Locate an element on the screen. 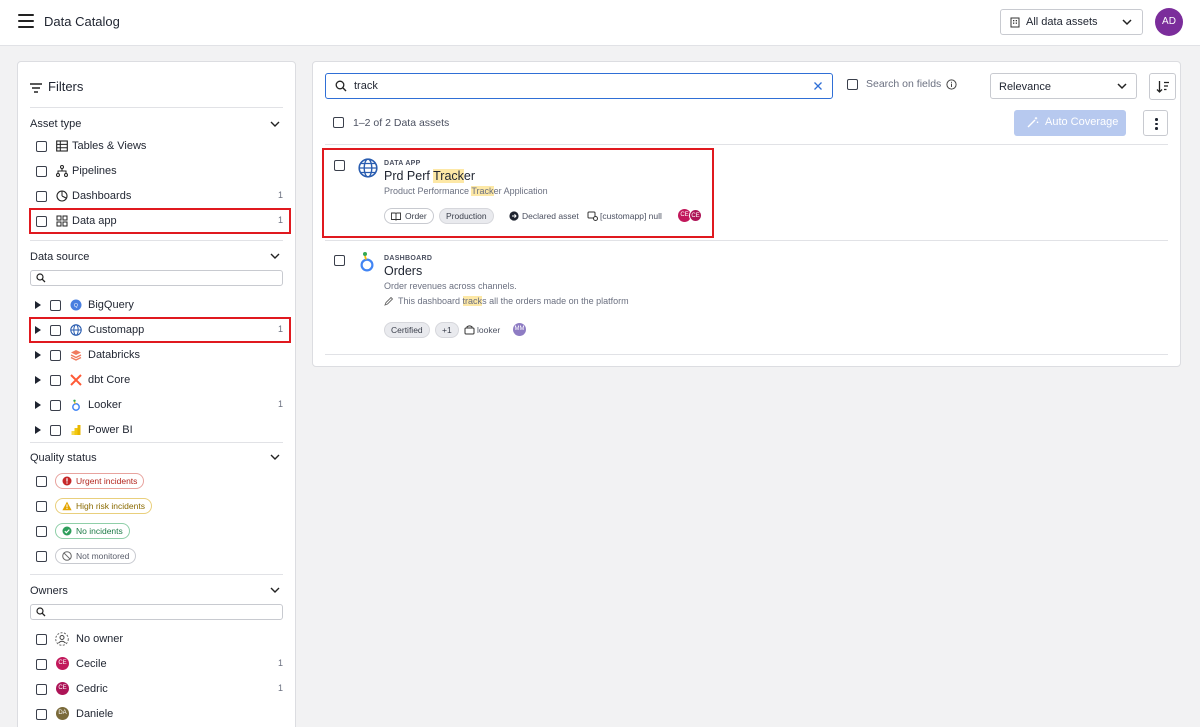 This screenshot has width=1200, height=727. filter-label: dbt Core is located at coordinates (109, 380).